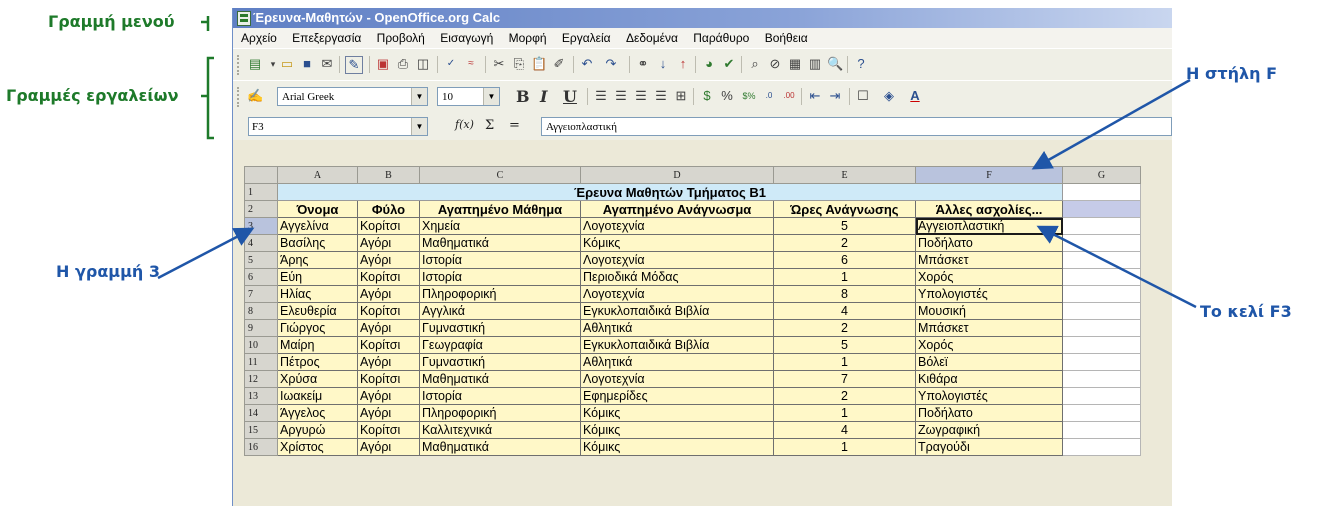 The width and height of the screenshot is (1321, 506). I want to click on header-cell: Ώρες Ανάγνωσης, so click(844, 209).